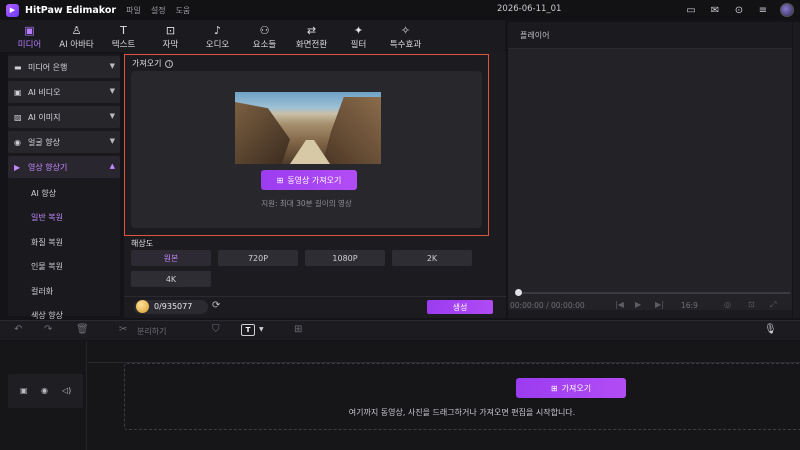 This screenshot has width=800, height=450. I want to click on next-frame-icon: ▶|, so click(659, 304).